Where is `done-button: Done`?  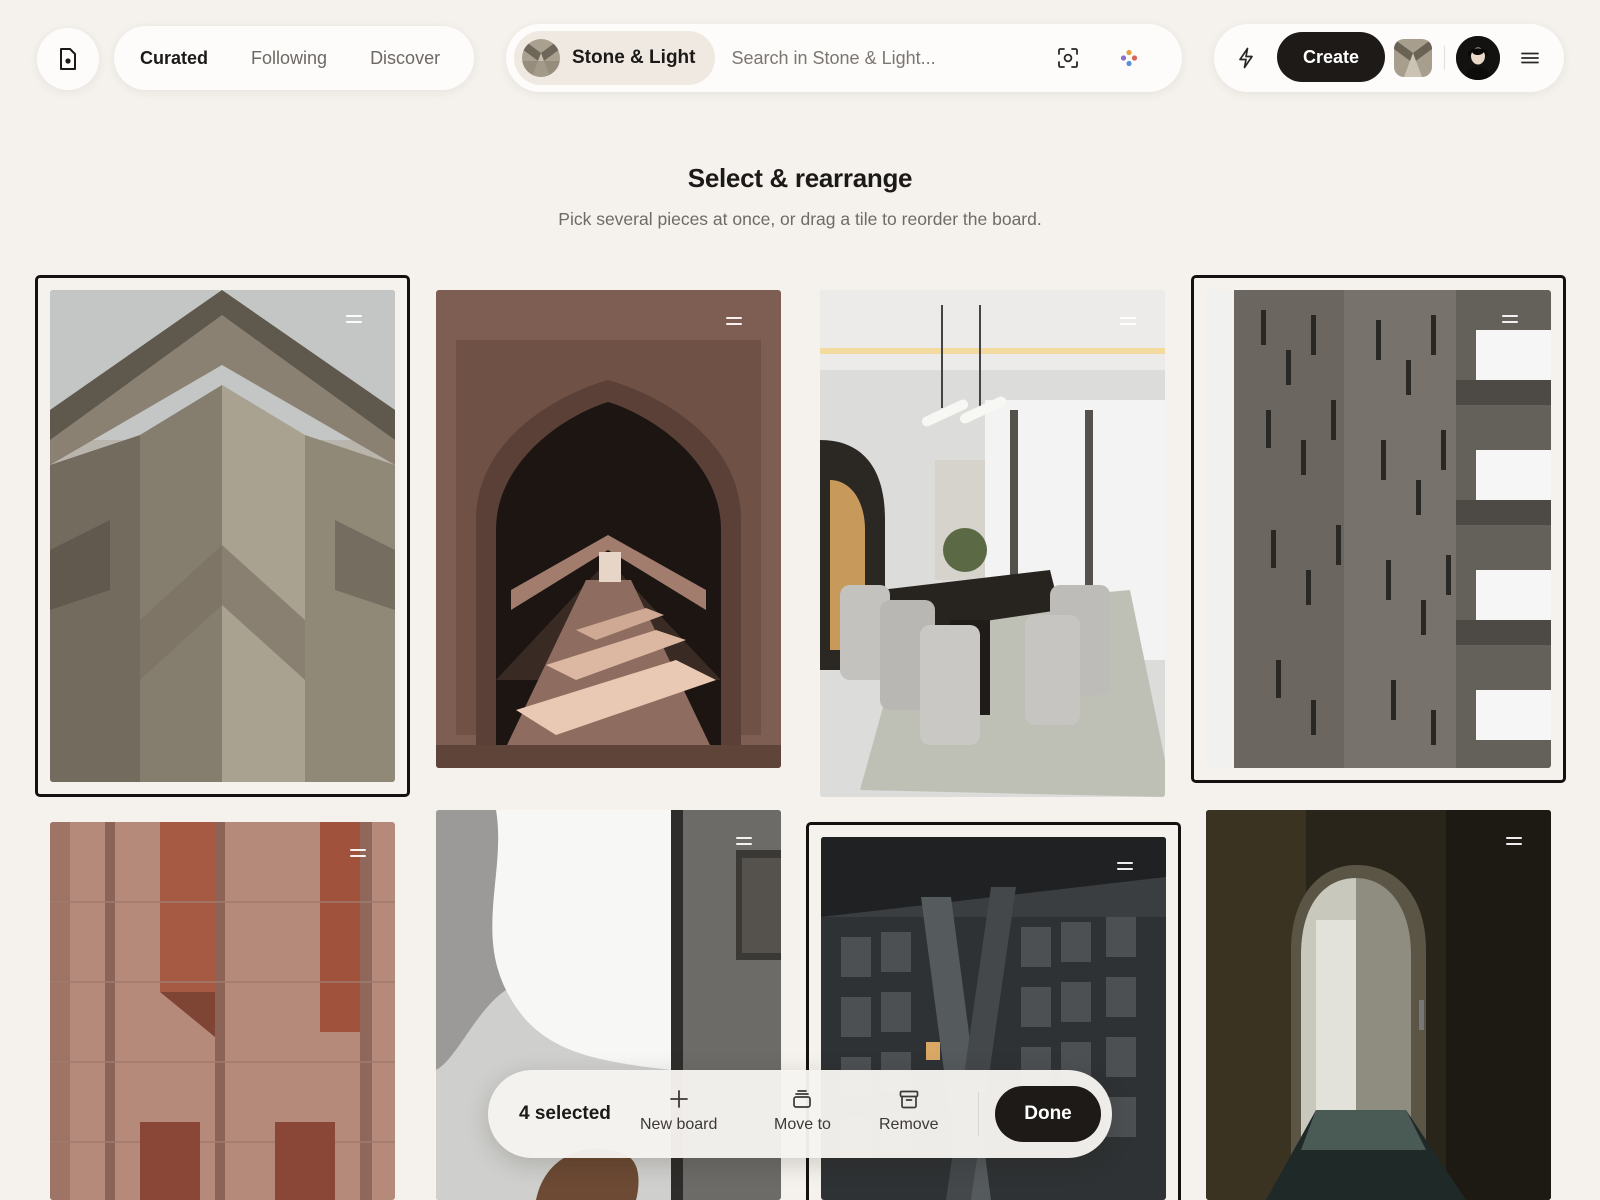
done-button: Done is located at coordinates (1048, 1114).